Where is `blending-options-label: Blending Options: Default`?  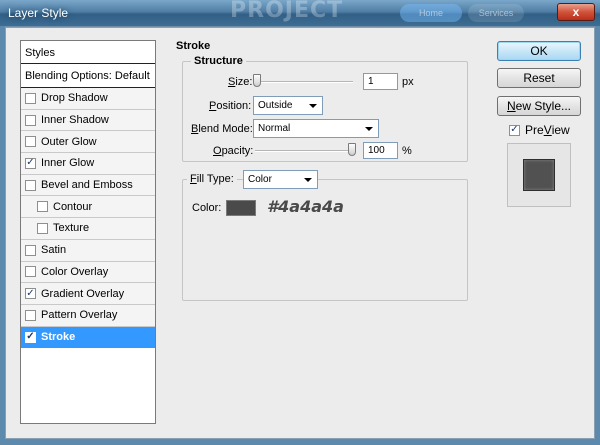
blending-options-label: Blending Options: Default is located at coordinates (87, 75).